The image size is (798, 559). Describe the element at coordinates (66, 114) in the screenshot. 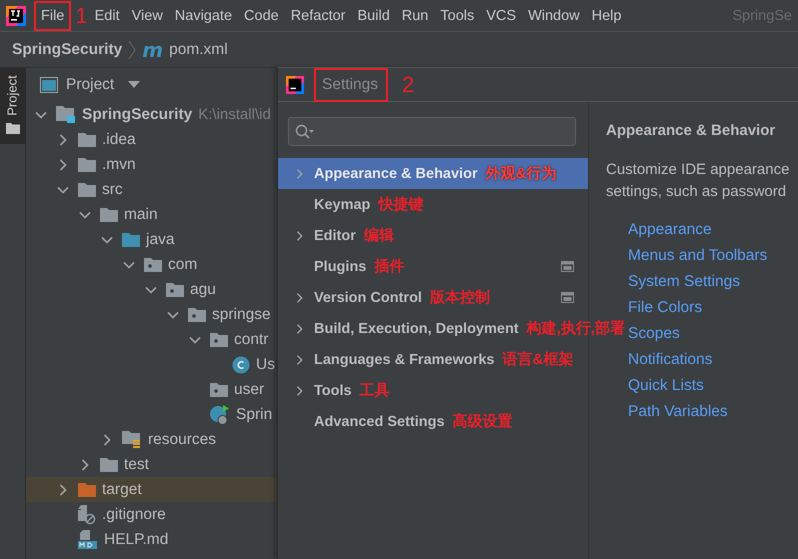

I see `module-folder-icon` at that location.